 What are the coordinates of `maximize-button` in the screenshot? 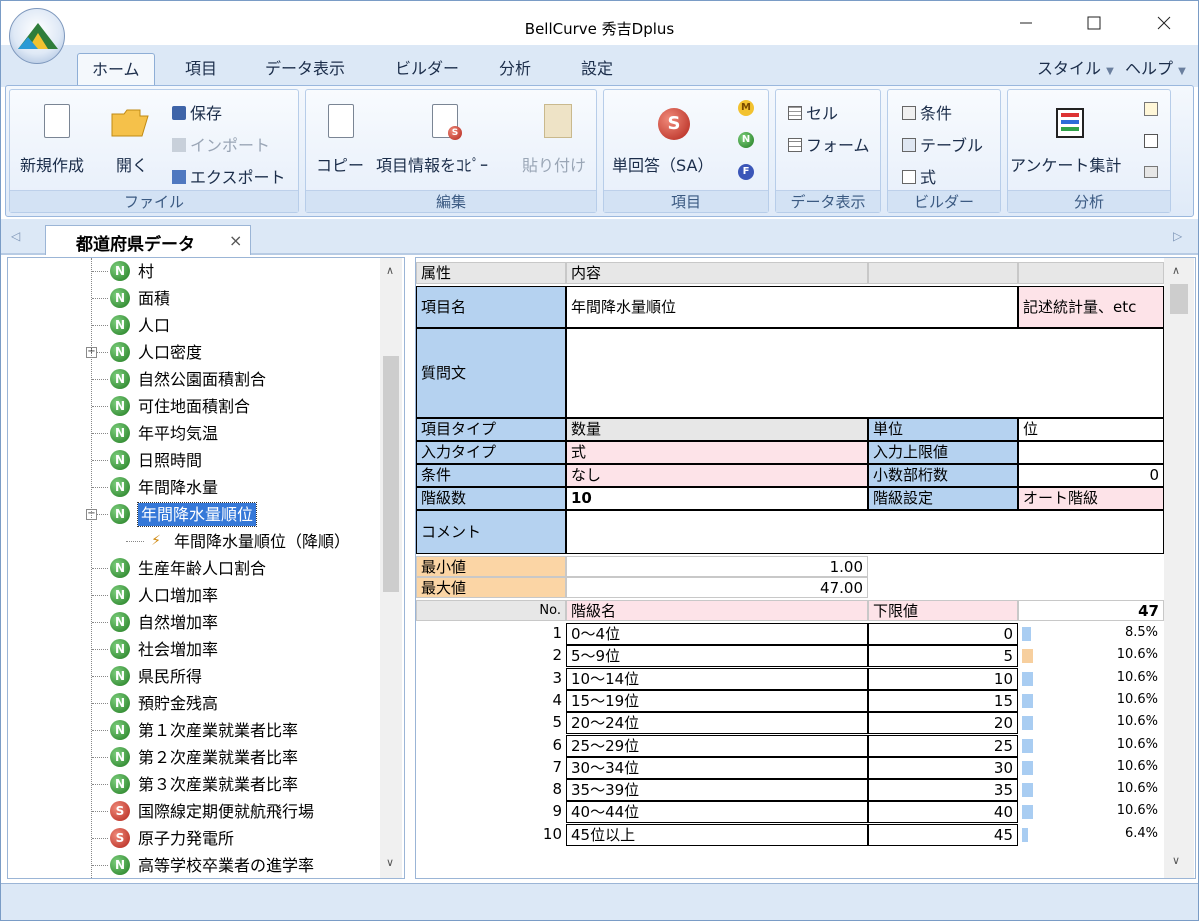 It's located at (1094, 23).